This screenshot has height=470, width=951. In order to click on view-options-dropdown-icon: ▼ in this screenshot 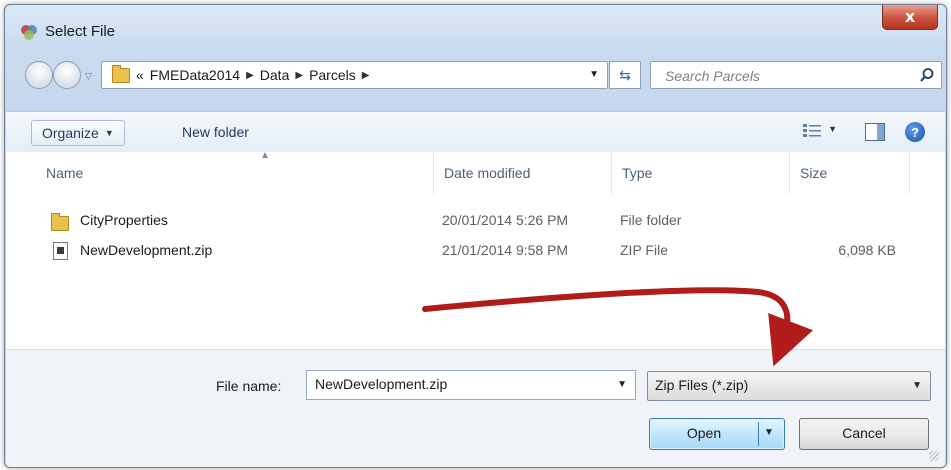, I will do `click(832, 129)`.